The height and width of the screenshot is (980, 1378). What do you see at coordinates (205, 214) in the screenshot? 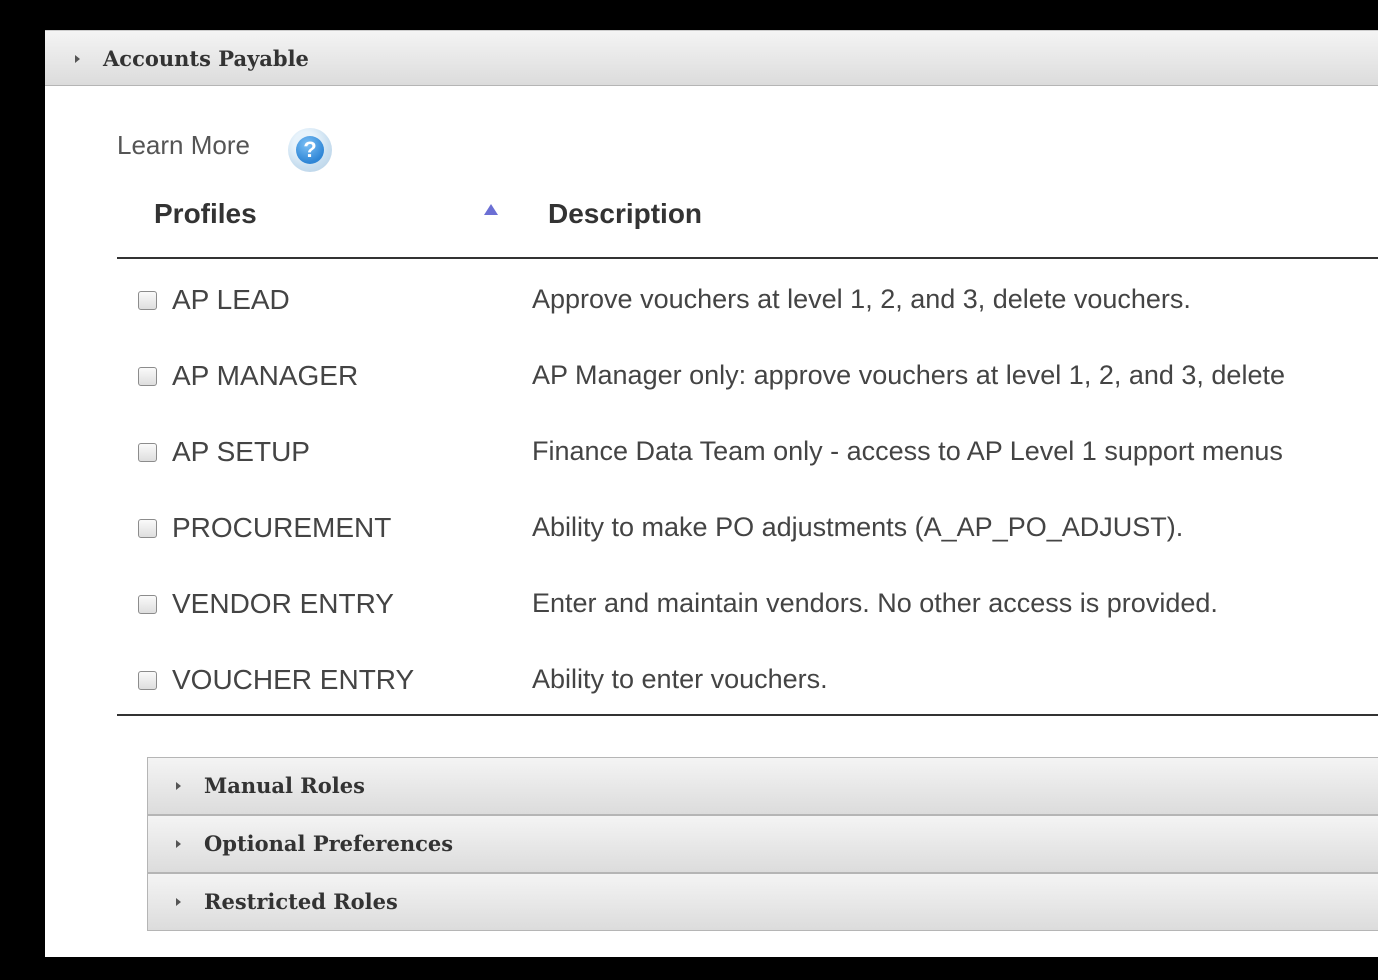
I see `column-header-profiles: Profiles` at bounding box center [205, 214].